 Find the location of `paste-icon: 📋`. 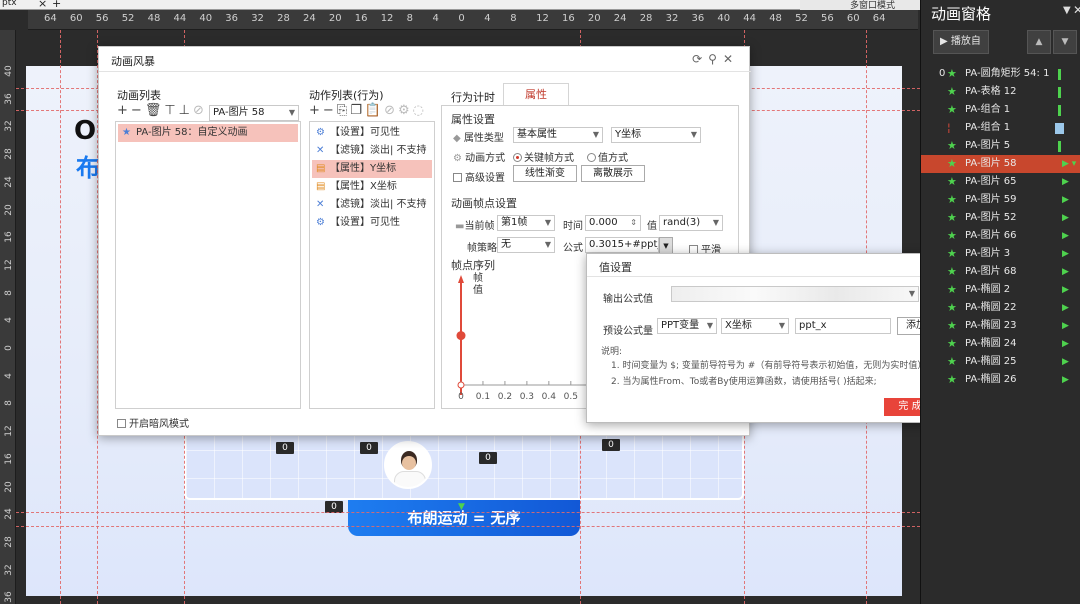

paste-icon: 📋 is located at coordinates (374, 110).